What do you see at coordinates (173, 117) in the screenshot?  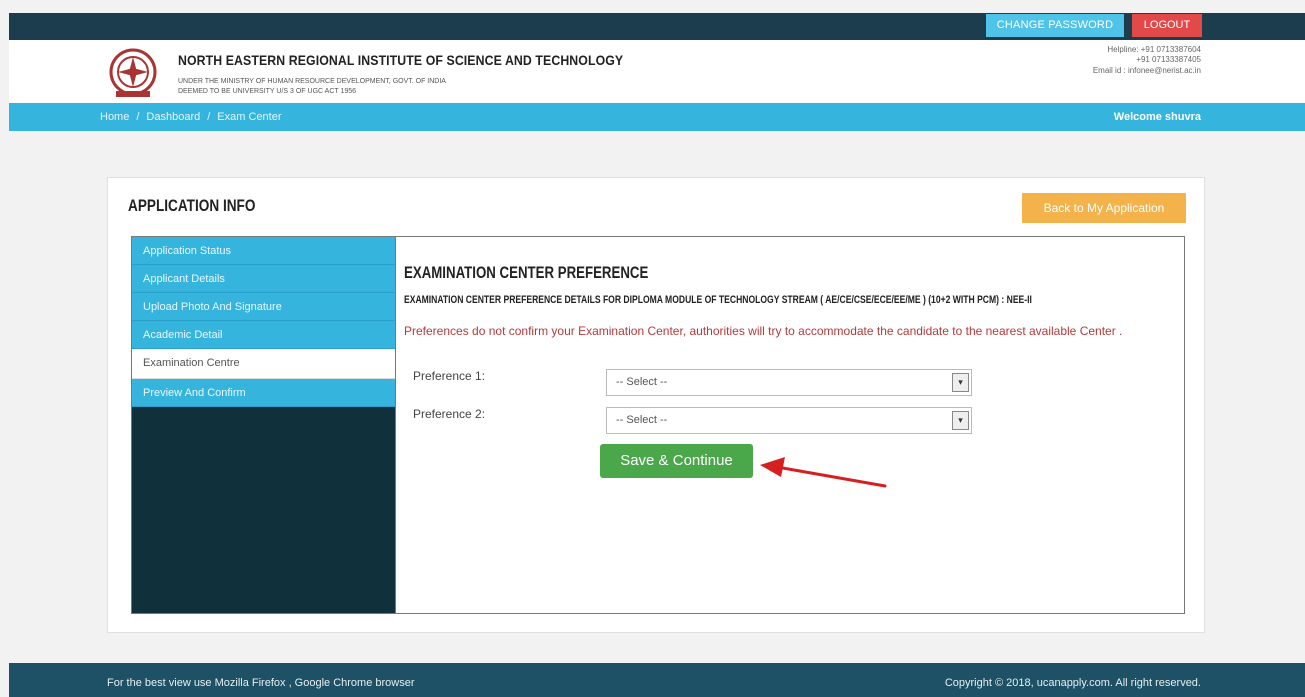 I see `breadcrumb-dashboard: Dashboard` at bounding box center [173, 117].